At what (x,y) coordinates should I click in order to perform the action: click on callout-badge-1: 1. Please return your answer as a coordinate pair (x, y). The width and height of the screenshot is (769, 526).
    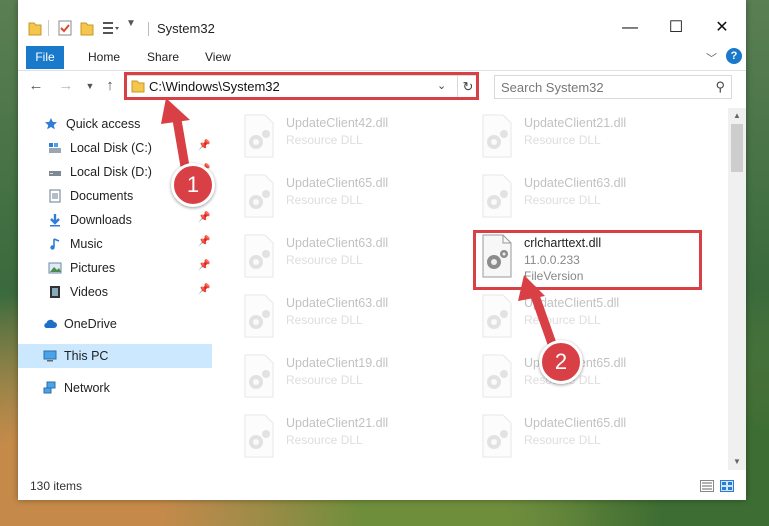
    Looking at the image, I should click on (193, 185).